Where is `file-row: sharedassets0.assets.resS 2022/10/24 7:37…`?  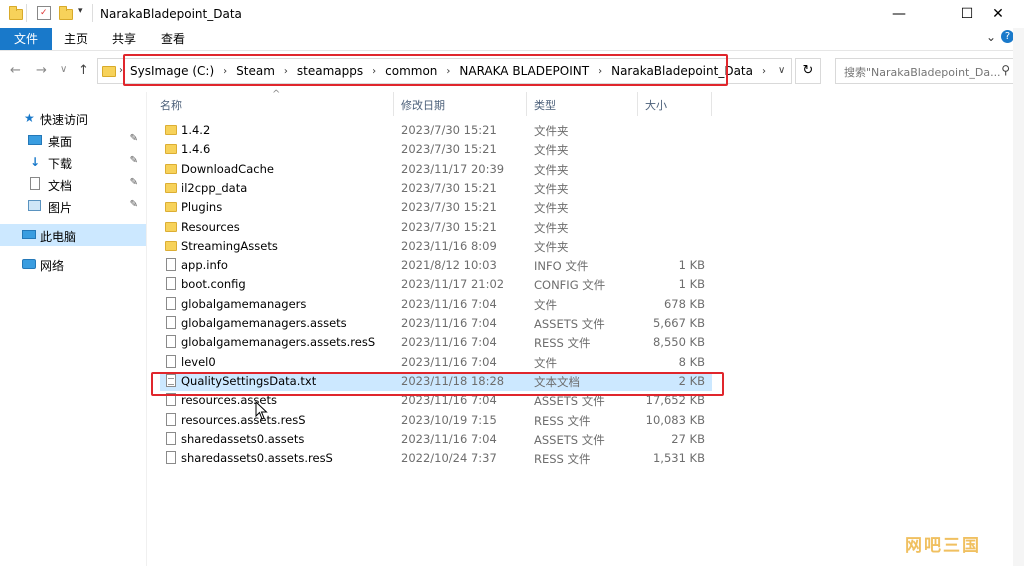
file-row: sharedassets0.assets.resS 2022/10/24 7:37… is located at coordinates (436, 458).